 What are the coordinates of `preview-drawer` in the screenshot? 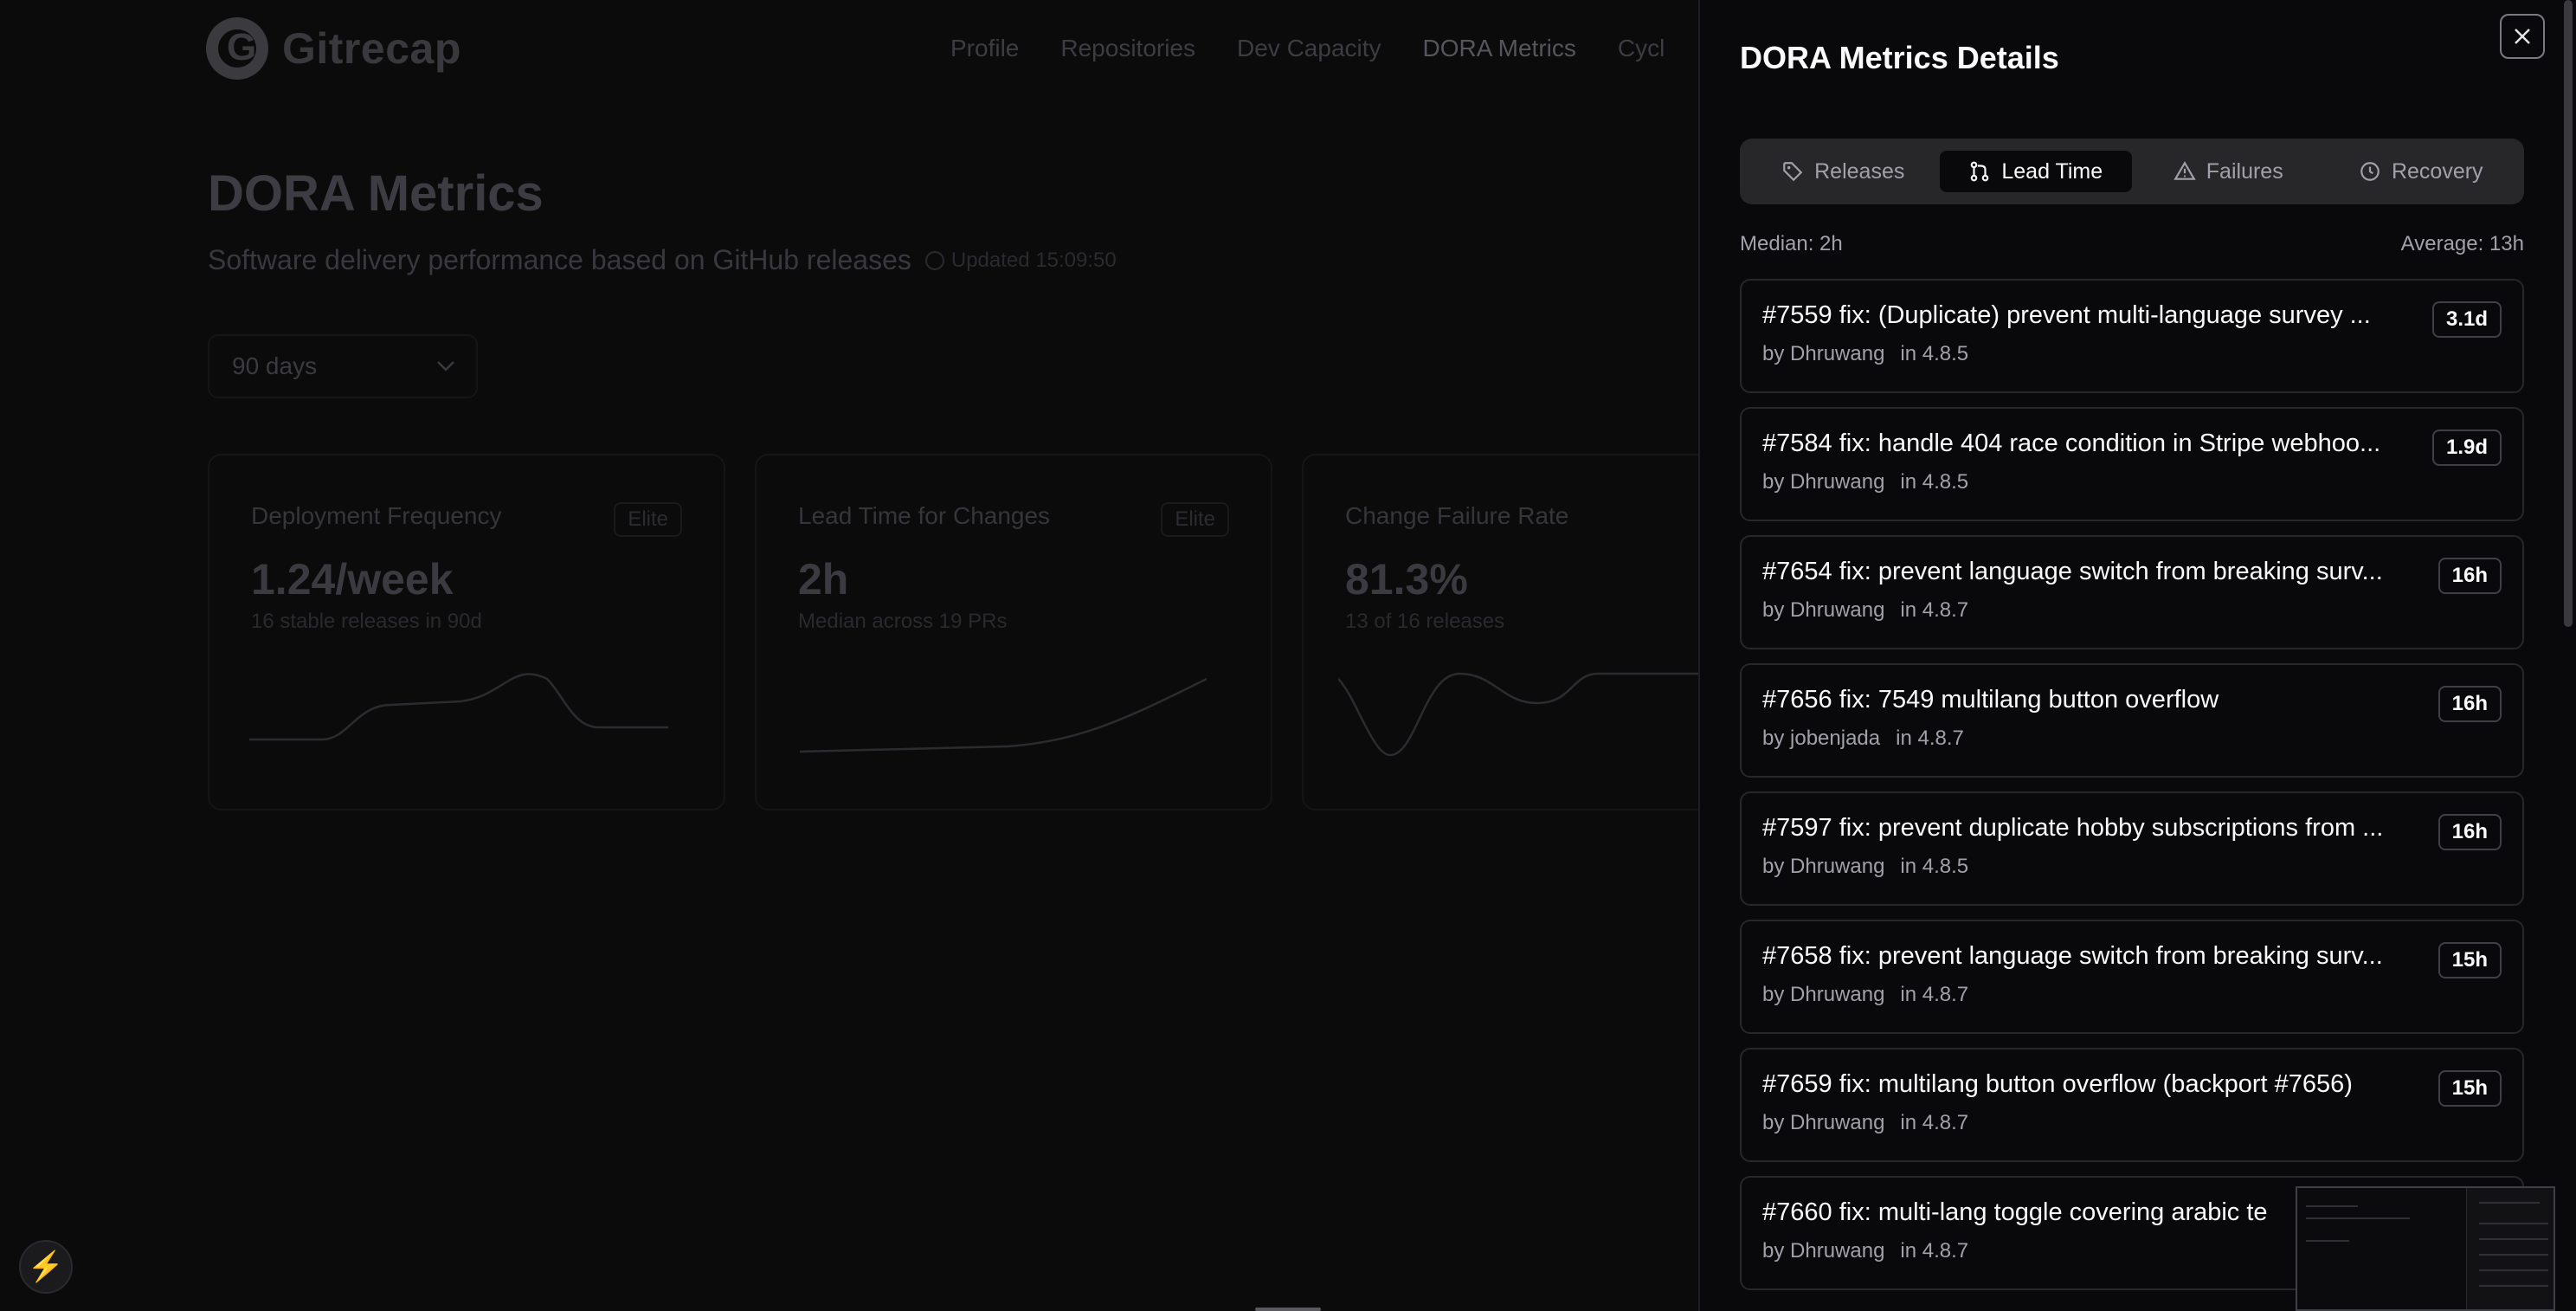 It's located at (2509, 1249).